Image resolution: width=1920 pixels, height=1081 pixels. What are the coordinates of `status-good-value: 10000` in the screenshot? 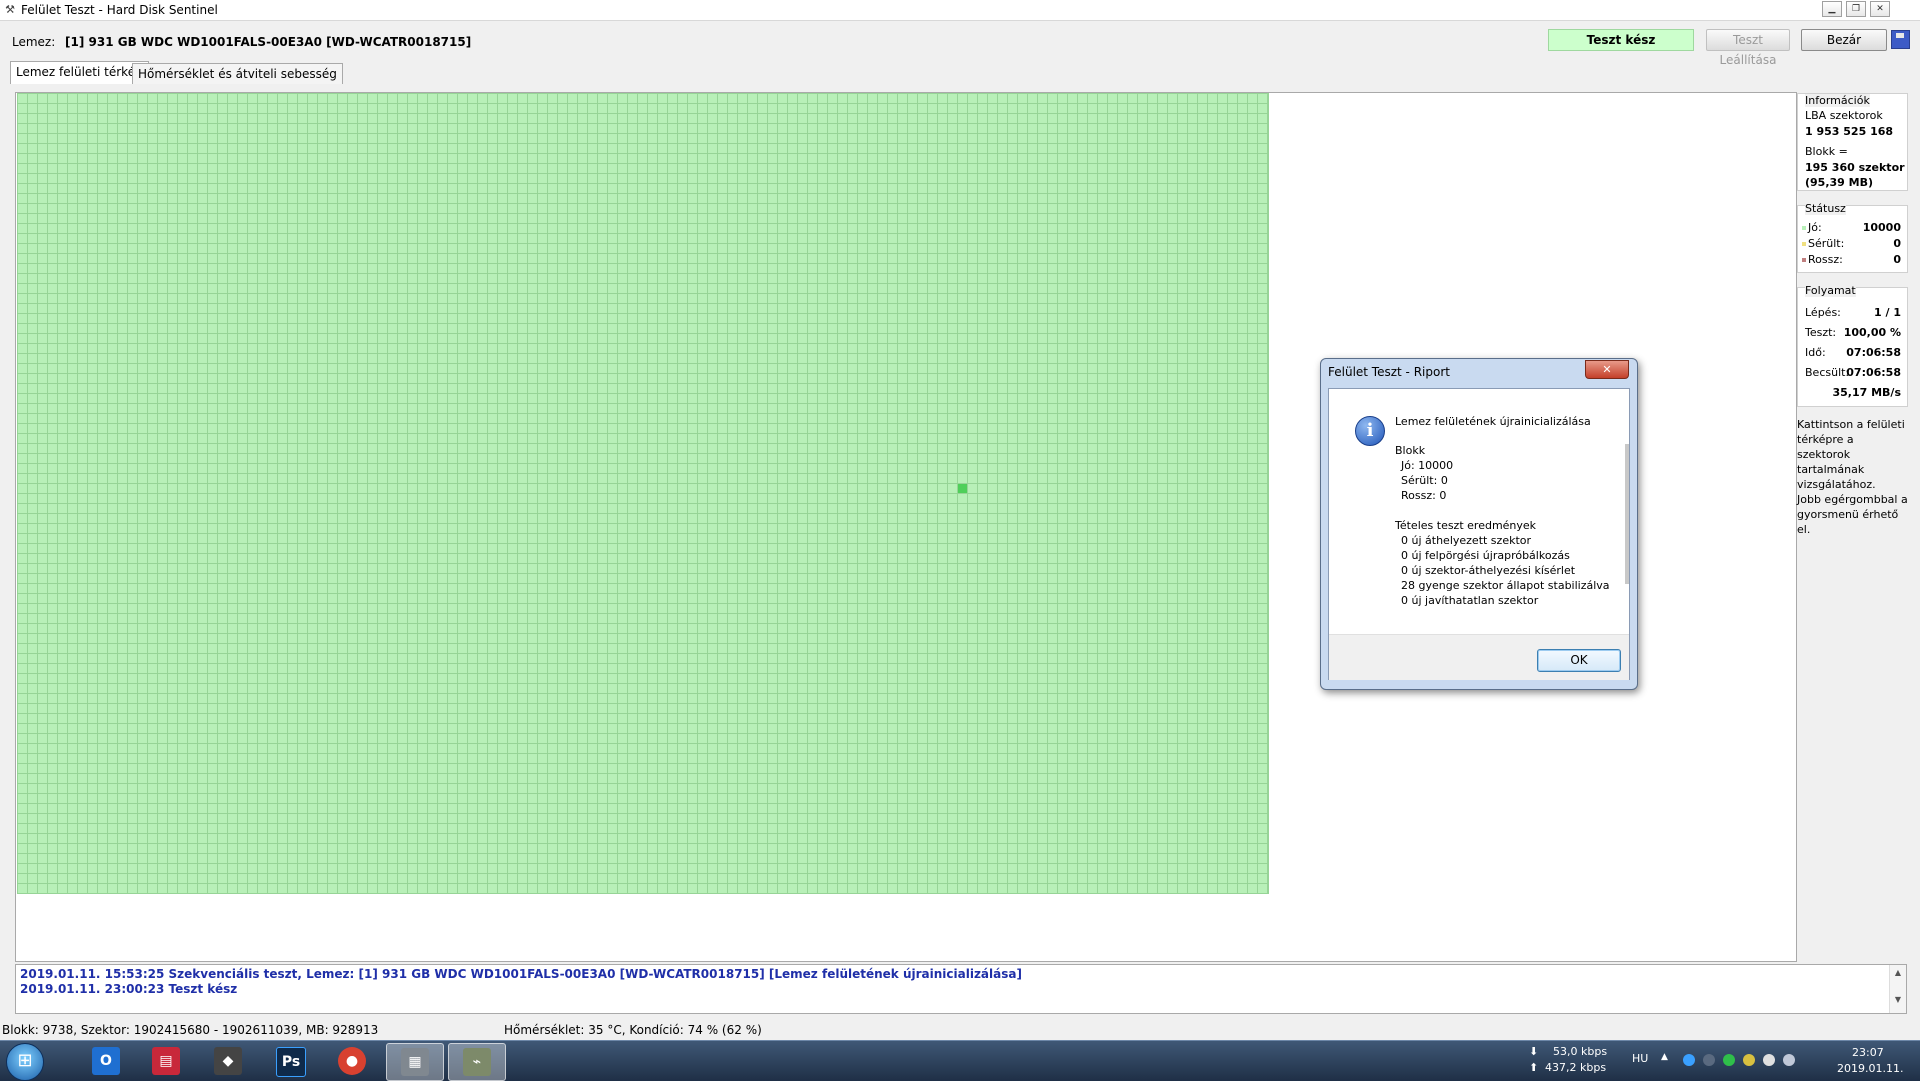 It's located at (1881, 227).